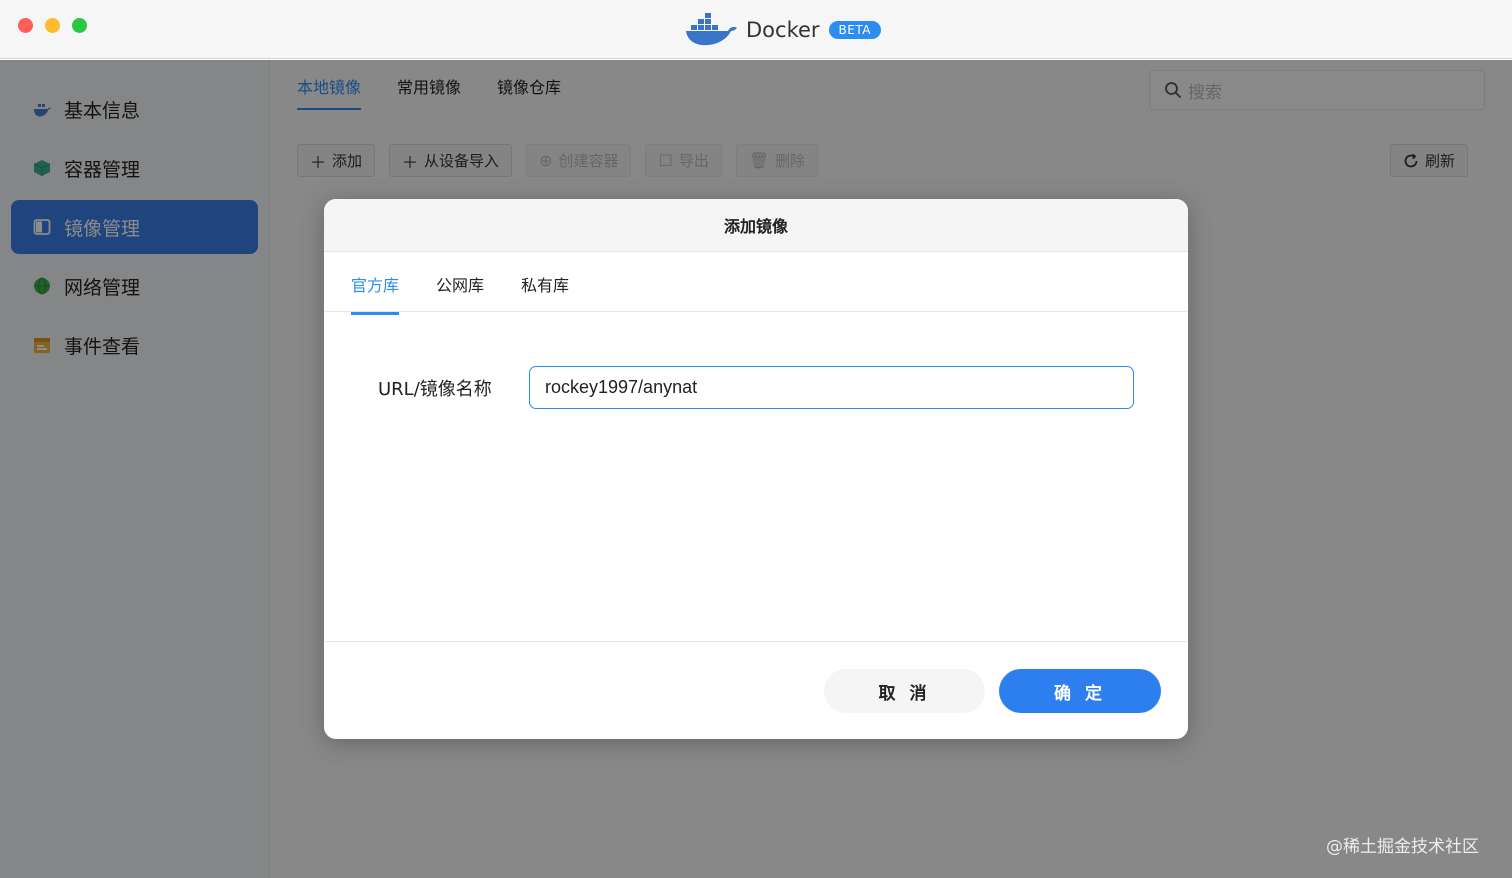 This screenshot has width=1512, height=878. Describe the element at coordinates (904, 691) in the screenshot. I see `cancel-button: 取 消` at that location.